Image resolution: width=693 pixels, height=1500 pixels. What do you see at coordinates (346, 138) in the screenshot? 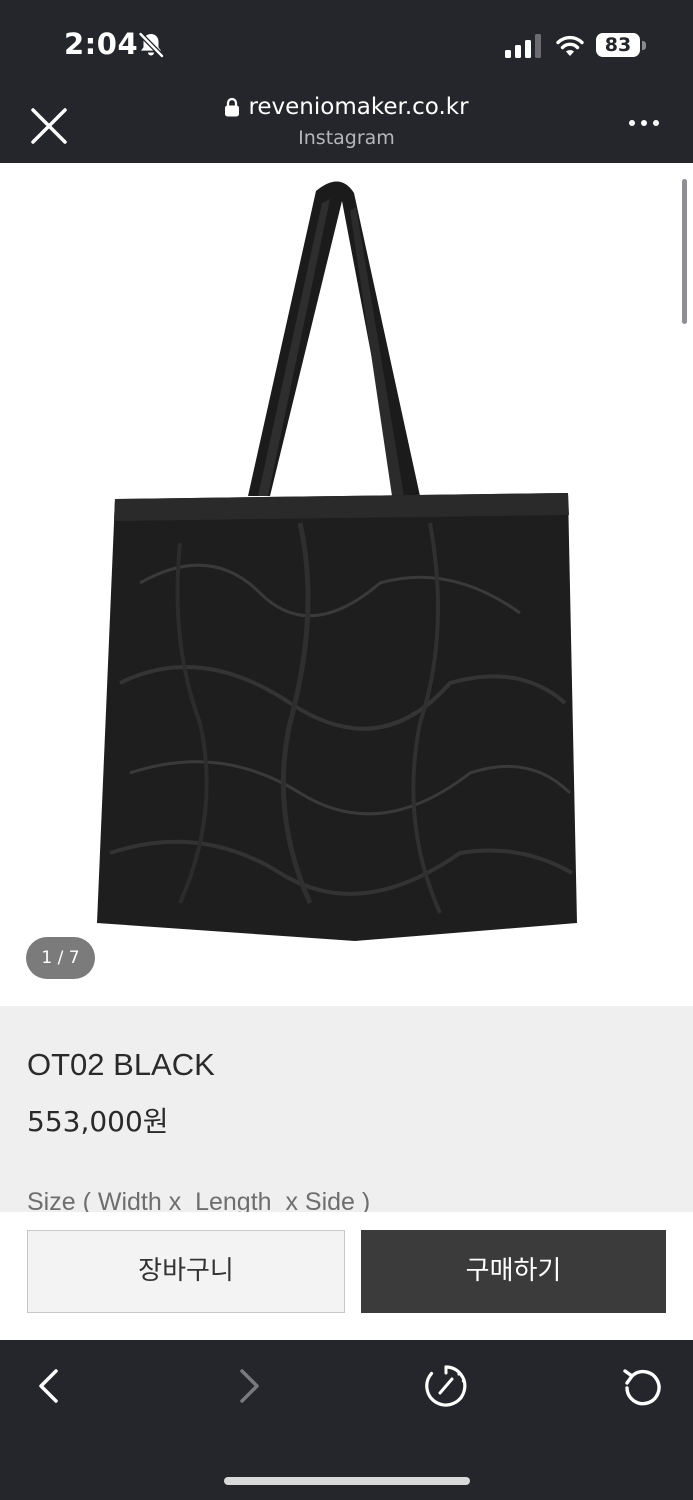
I see `url-source: Instagram` at bounding box center [346, 138].